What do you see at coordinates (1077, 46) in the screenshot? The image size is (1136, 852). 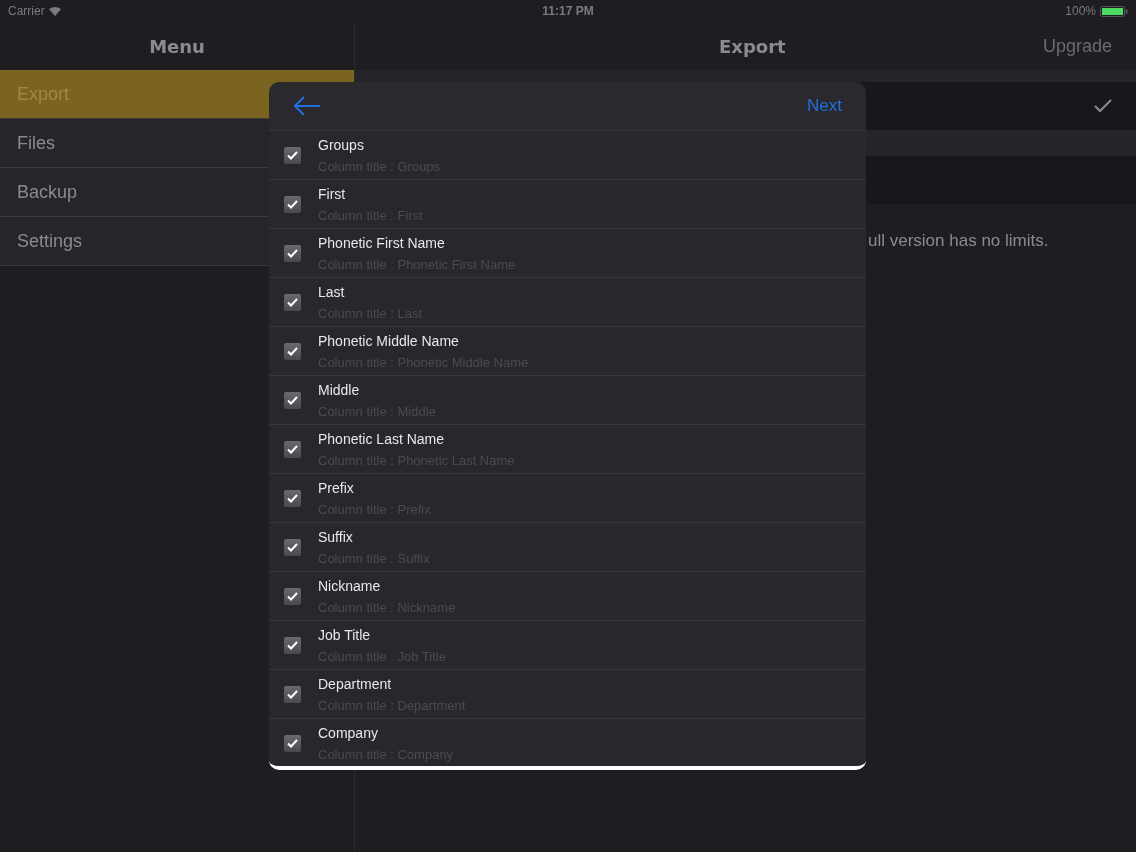 I see `upgrade-button: Upgrade` at bounding box center [1077, 46].